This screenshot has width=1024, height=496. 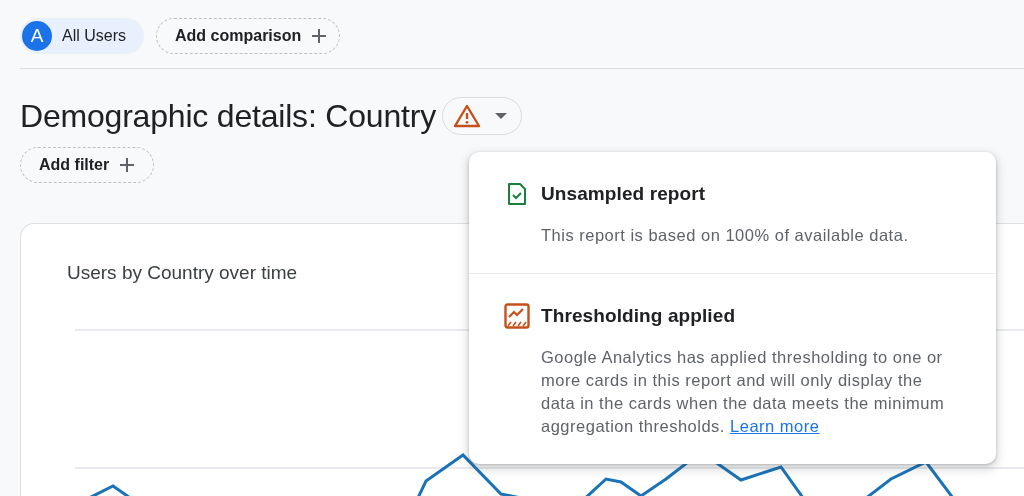 I want to click on page-title: Demographic details: Country, so click(x=228, y=116).